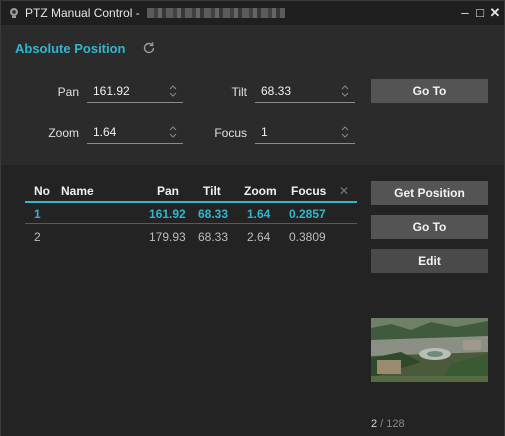 This screenshot has height=436, width=505. I want to click on close-button: ✕, so click(495, 13).